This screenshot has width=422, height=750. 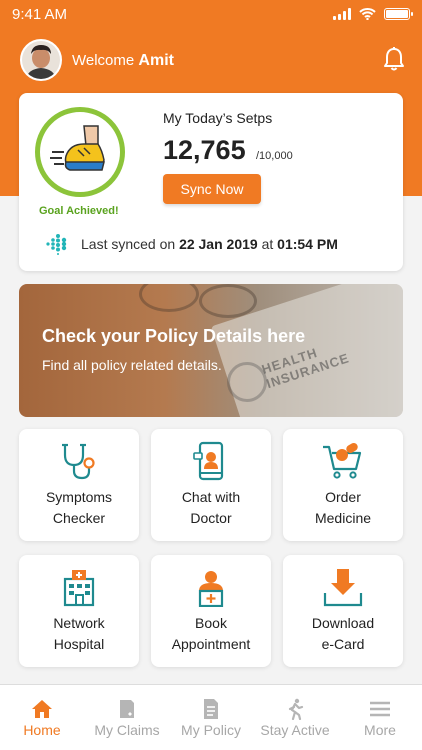 I want to click on running-shoe-icon, so click(x=77, y=148).